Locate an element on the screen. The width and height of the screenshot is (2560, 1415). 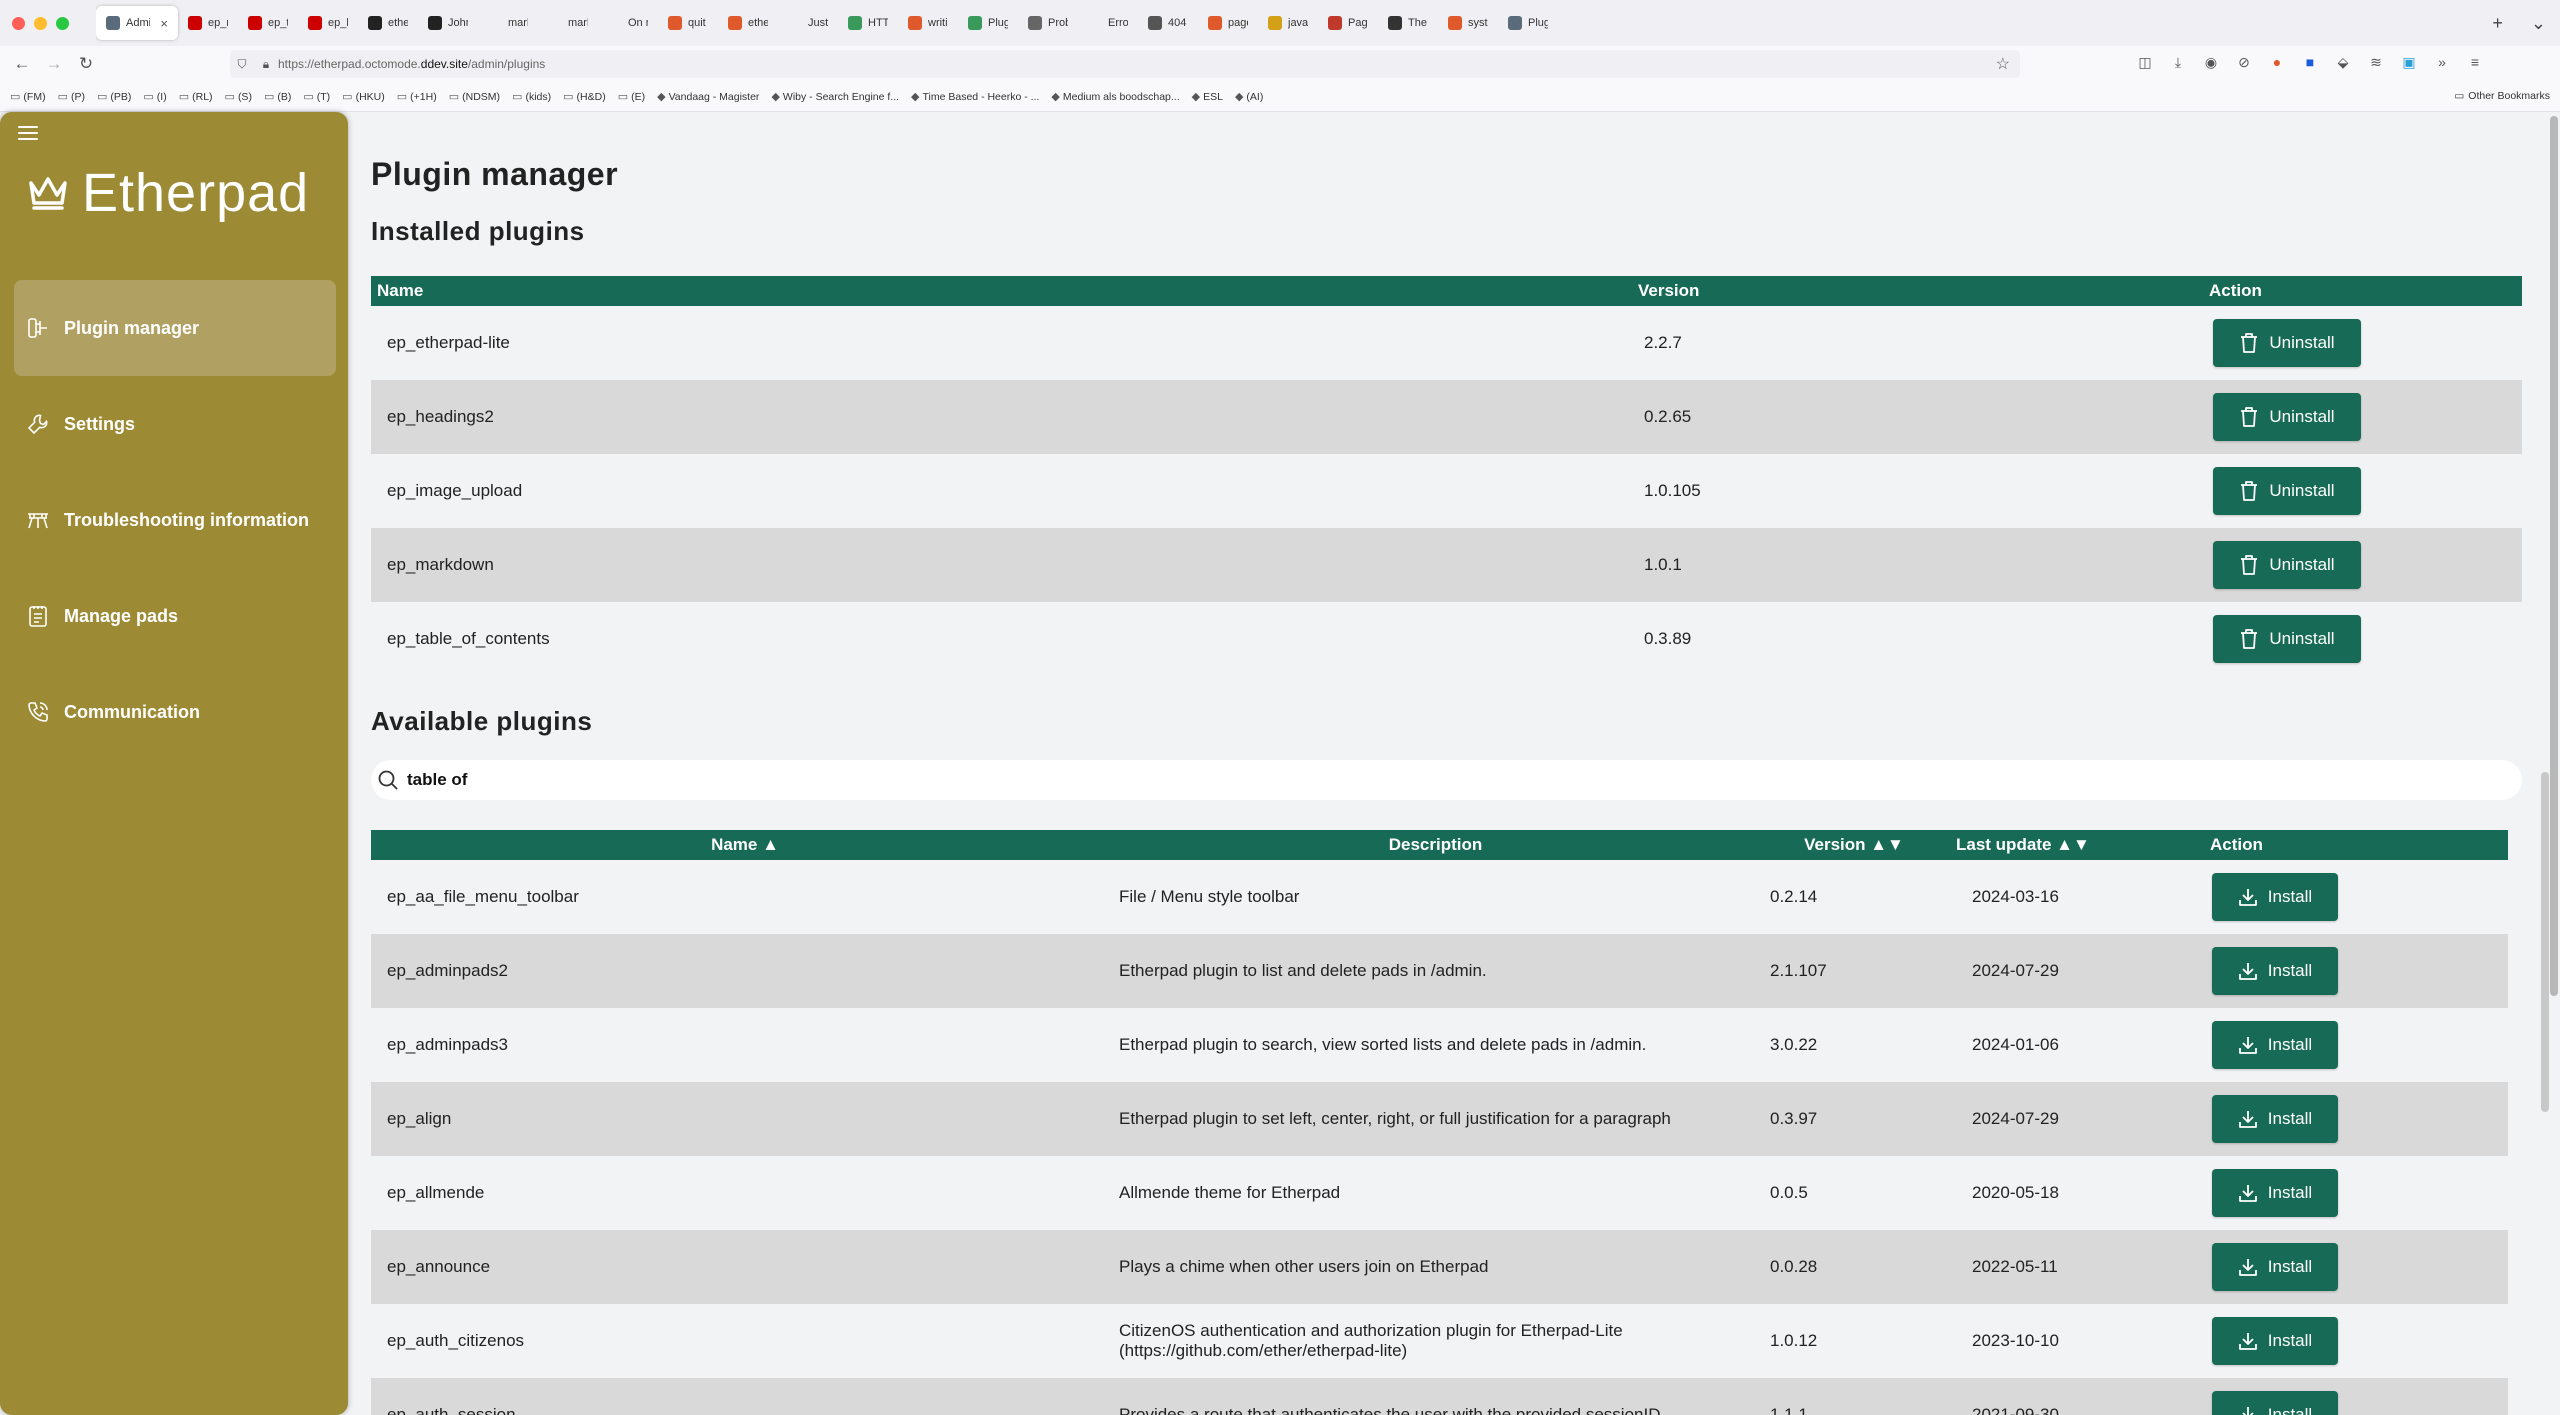
bookmark-item: ▭ (RL) is located at coordinates (196, 97).